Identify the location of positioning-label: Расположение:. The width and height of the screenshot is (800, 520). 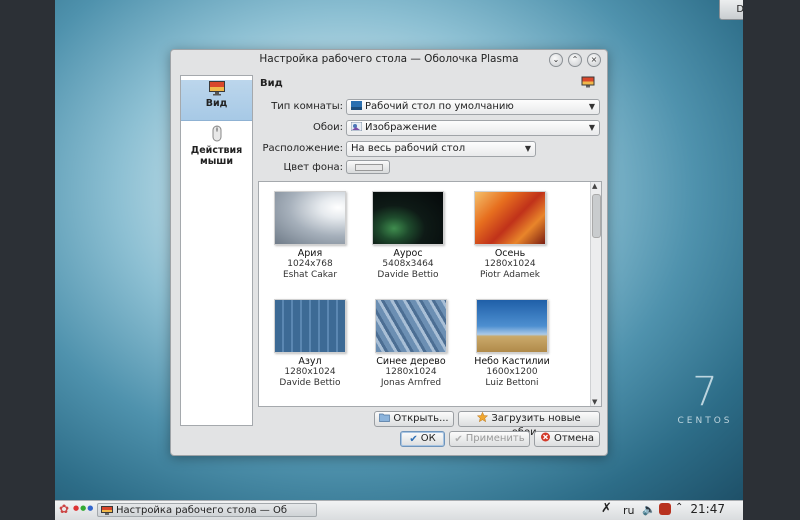
(302, 148).